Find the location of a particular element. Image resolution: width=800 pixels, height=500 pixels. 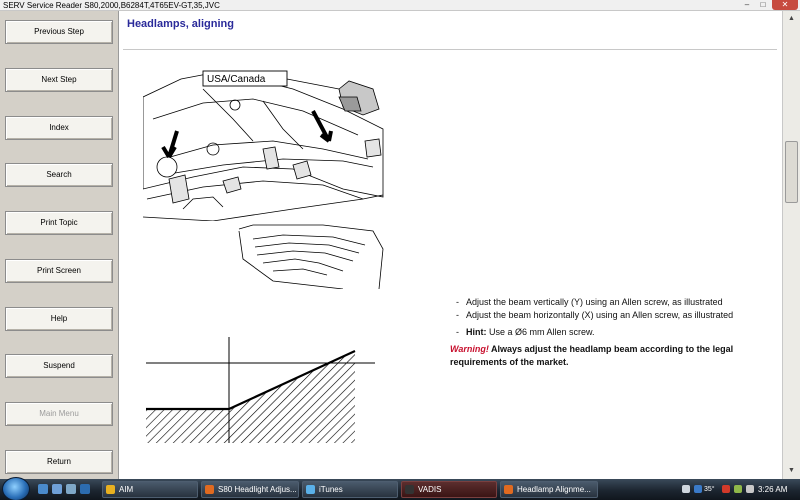

hint-item: - Hint: Use a Ø6 mm Allen screw. is located at coordinates (525, 332).